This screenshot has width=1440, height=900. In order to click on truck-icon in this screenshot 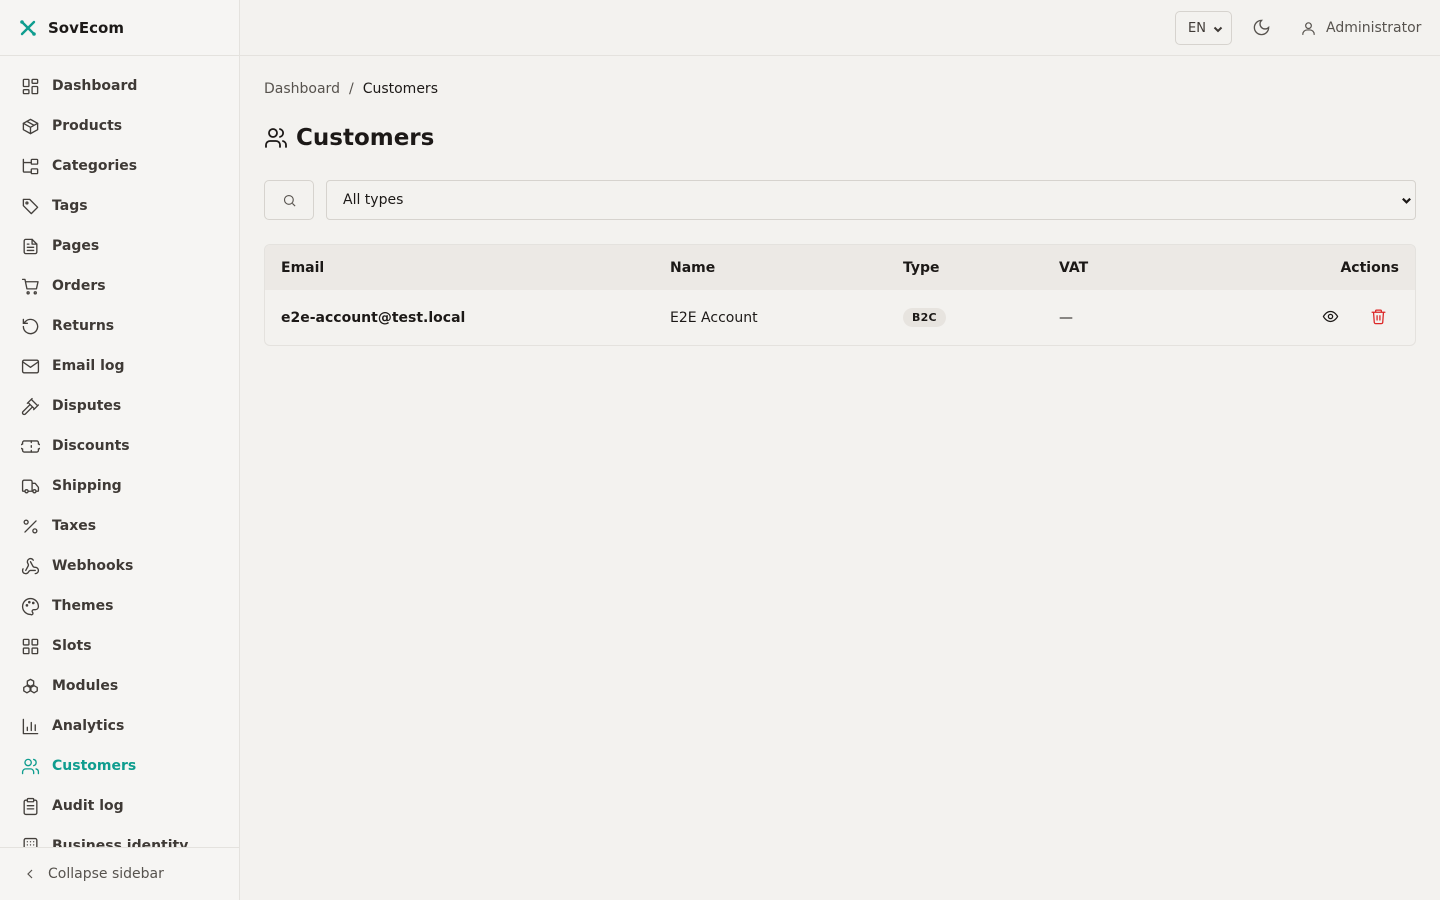, I will do `click(30, 486)`.